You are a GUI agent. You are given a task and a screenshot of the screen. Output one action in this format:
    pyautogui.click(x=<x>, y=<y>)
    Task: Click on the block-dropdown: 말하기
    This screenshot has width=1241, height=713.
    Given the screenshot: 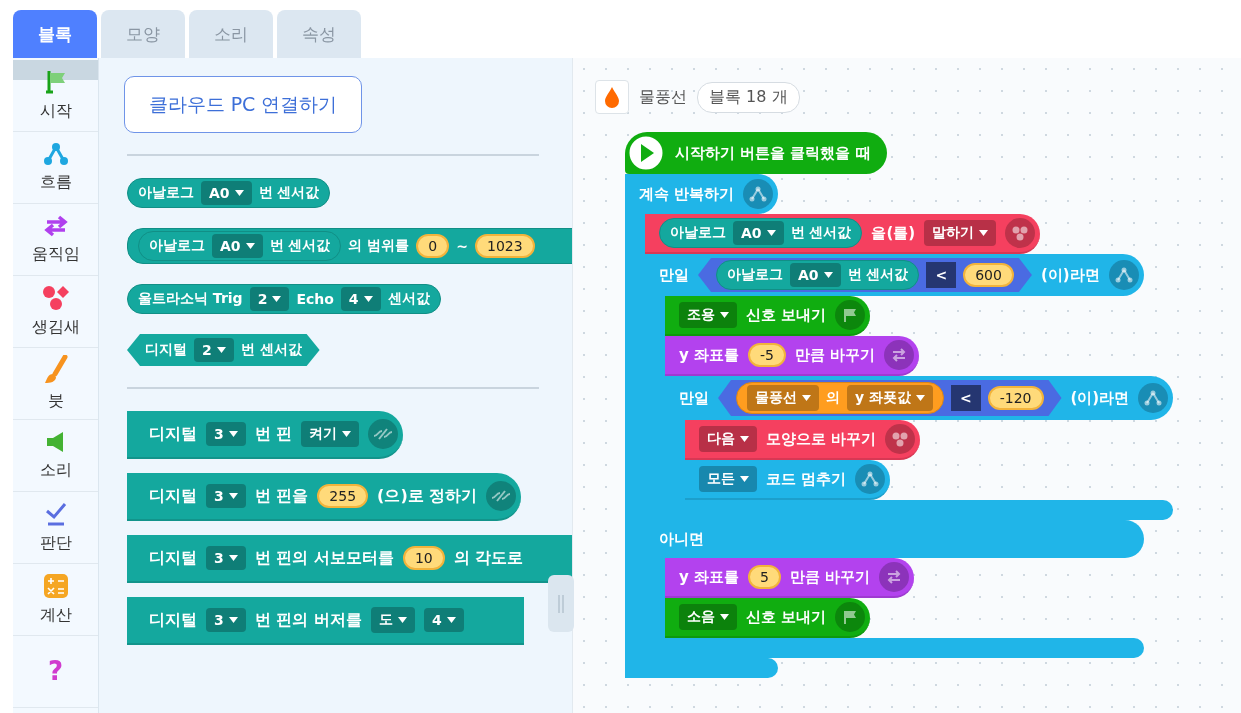 What is the action you would take?
    pyautogui.click(x=960, y=233)
    